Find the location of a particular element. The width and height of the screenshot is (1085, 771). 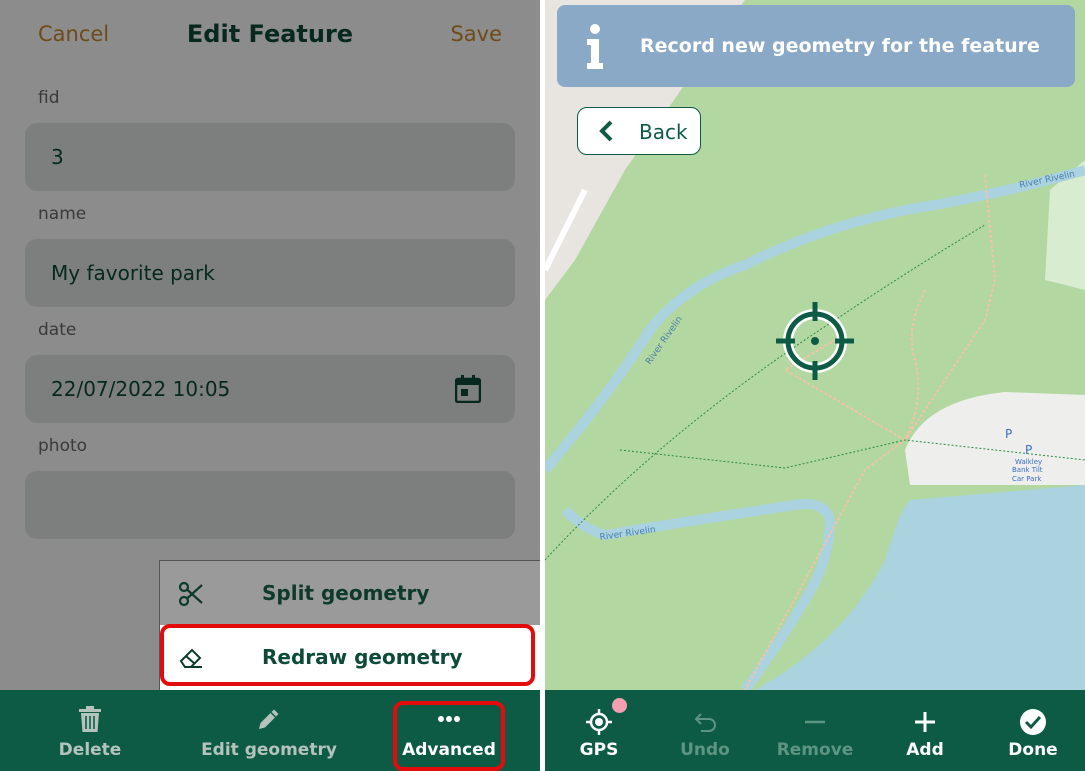

undo-icon is located at coordinates (705, 722).